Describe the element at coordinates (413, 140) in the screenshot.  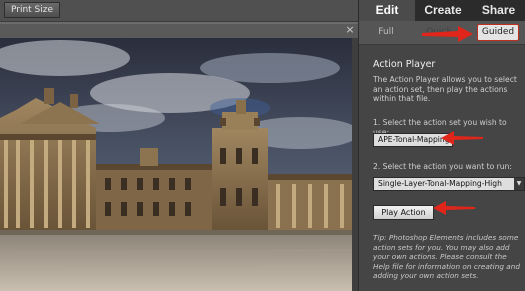
I see `action-set-field: APE-Tonal-Mapping` at that location.